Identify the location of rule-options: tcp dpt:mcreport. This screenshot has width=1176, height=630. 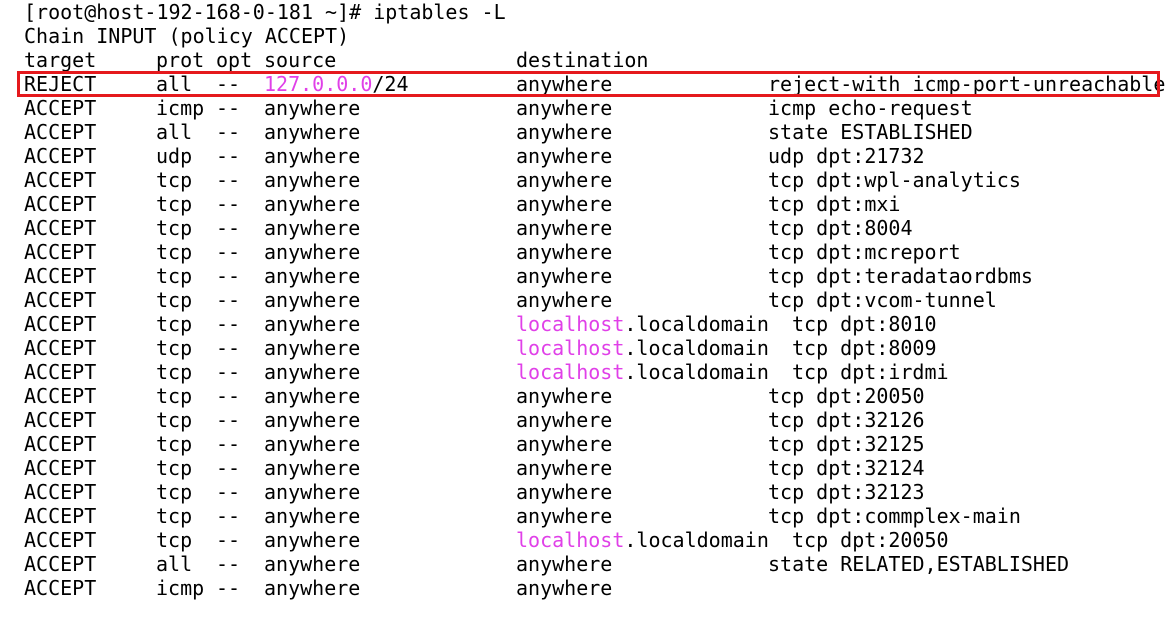
(864, 252).